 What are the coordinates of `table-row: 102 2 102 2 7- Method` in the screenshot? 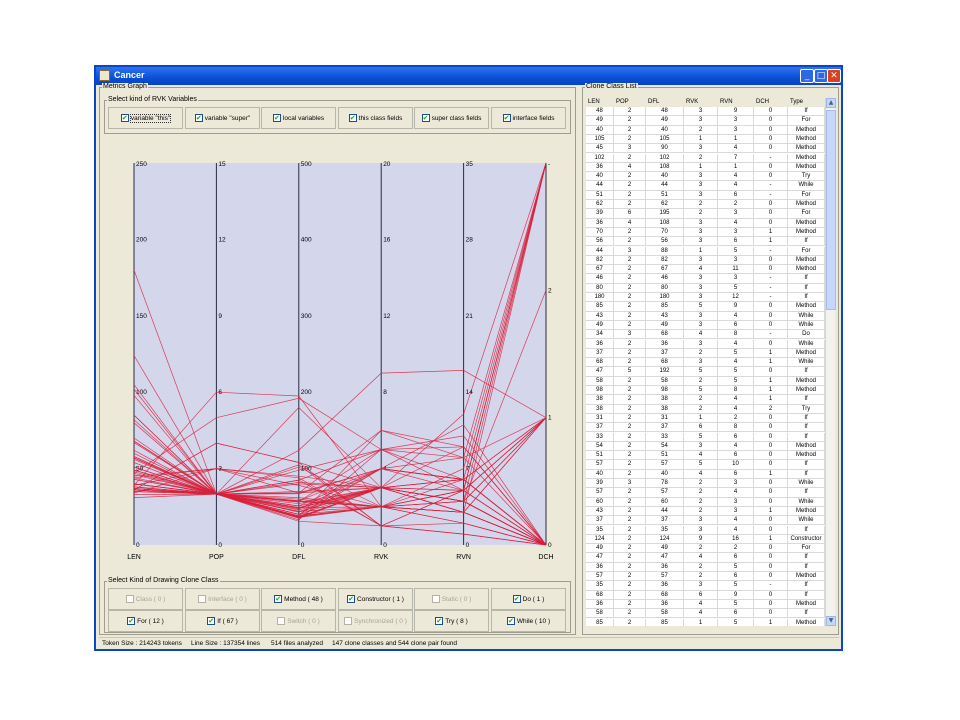 It's located at (705, 158).